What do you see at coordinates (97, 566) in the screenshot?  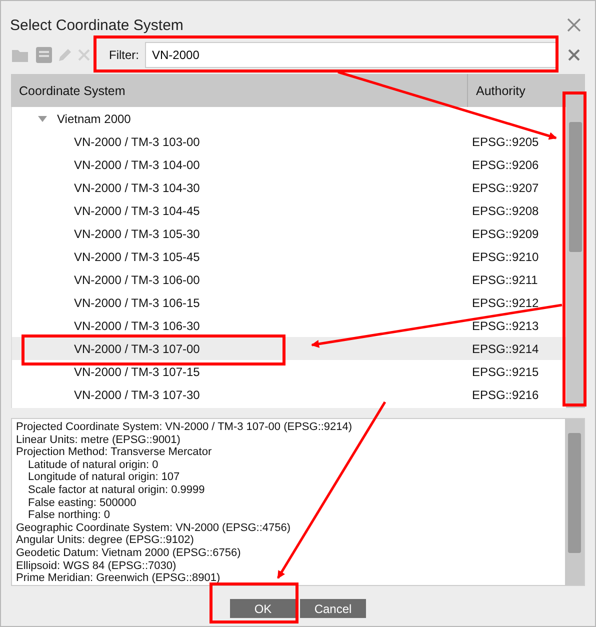 I see `detail-line: Ellipsoid: WGS 84 (EPSG::7030)` at bounding box center [97, 566].